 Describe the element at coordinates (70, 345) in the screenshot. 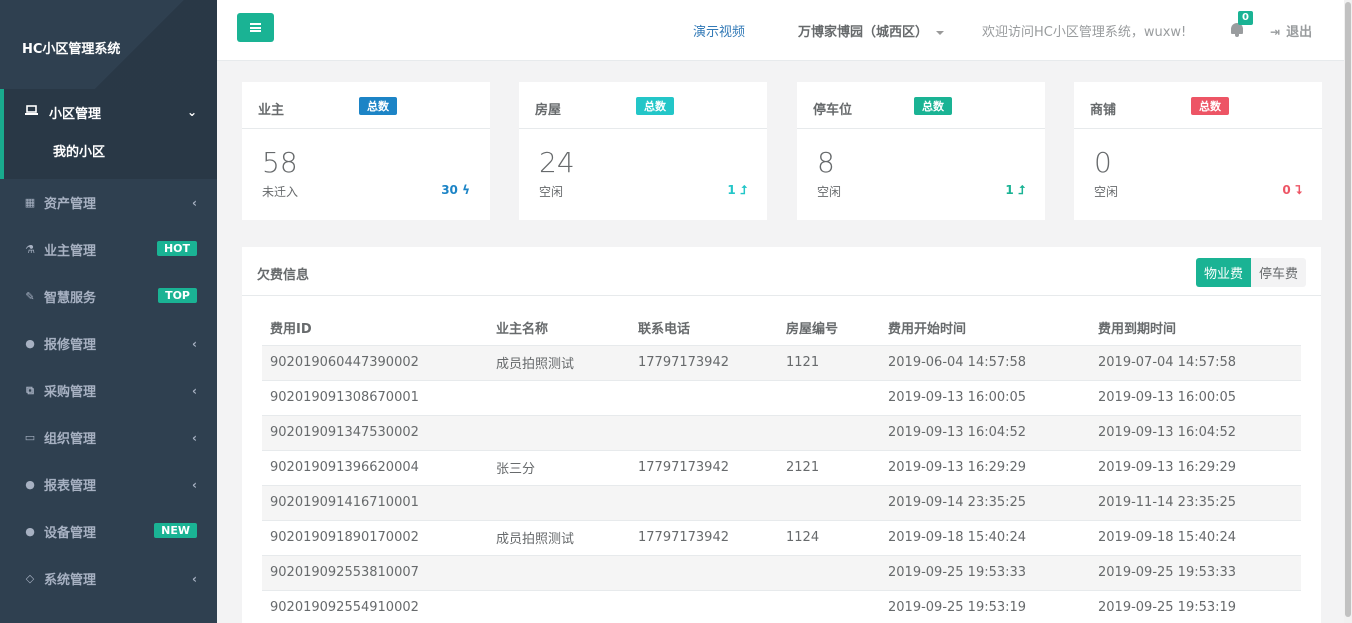

I see `sidebar-item-label: 报修管理` at that location.